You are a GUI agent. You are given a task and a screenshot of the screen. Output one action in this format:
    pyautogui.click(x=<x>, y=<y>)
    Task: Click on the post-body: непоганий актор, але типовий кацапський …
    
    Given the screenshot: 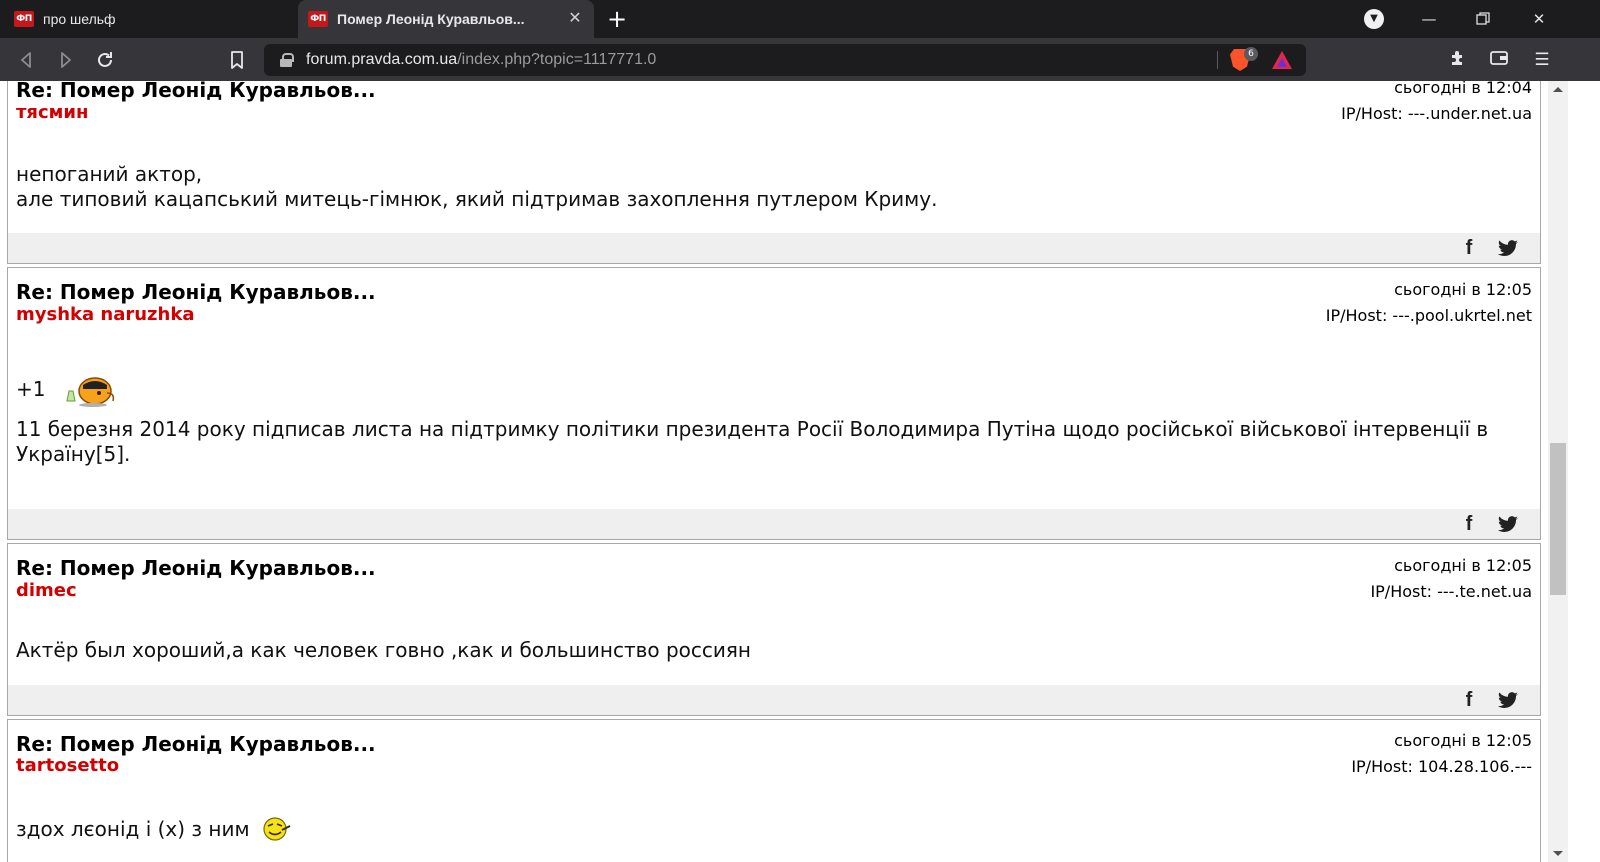 What is the action you would take?
    pyautogui.click(x=758, y=187)
    